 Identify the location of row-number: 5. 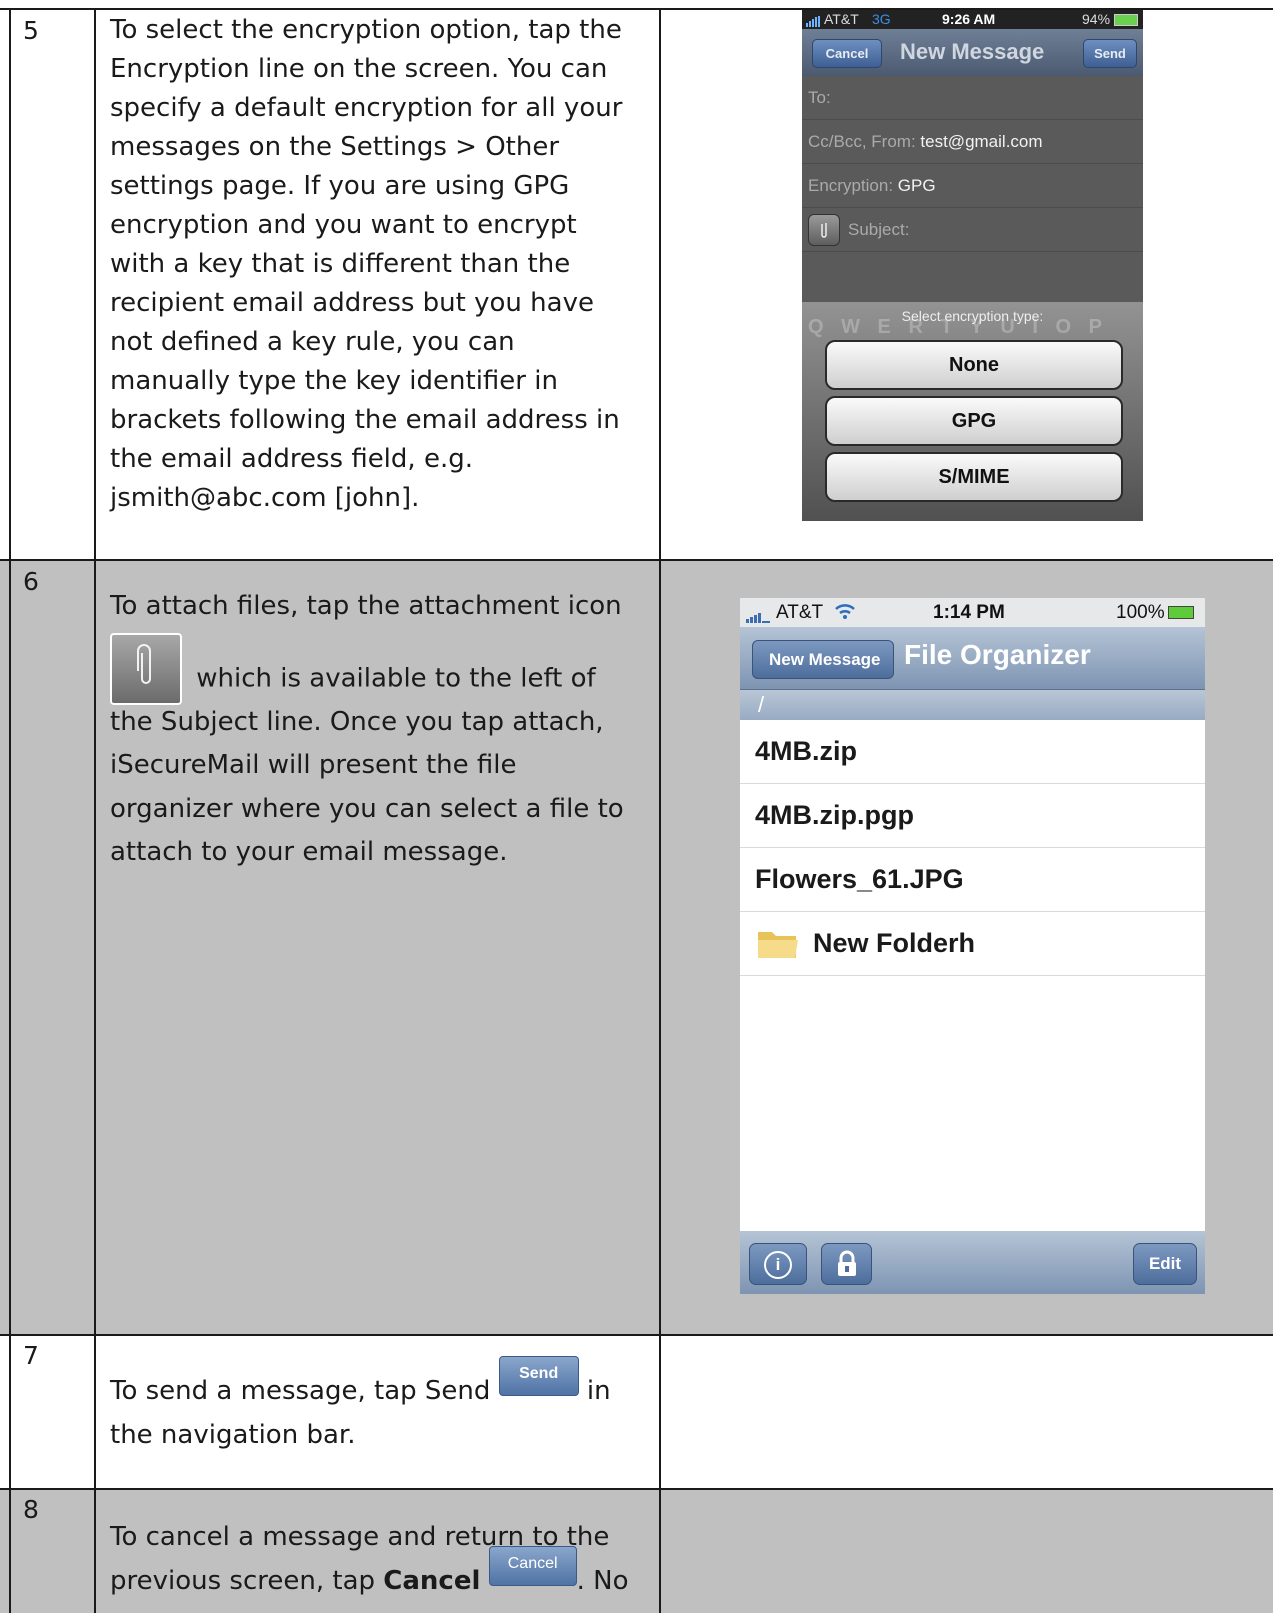
(31, 30).